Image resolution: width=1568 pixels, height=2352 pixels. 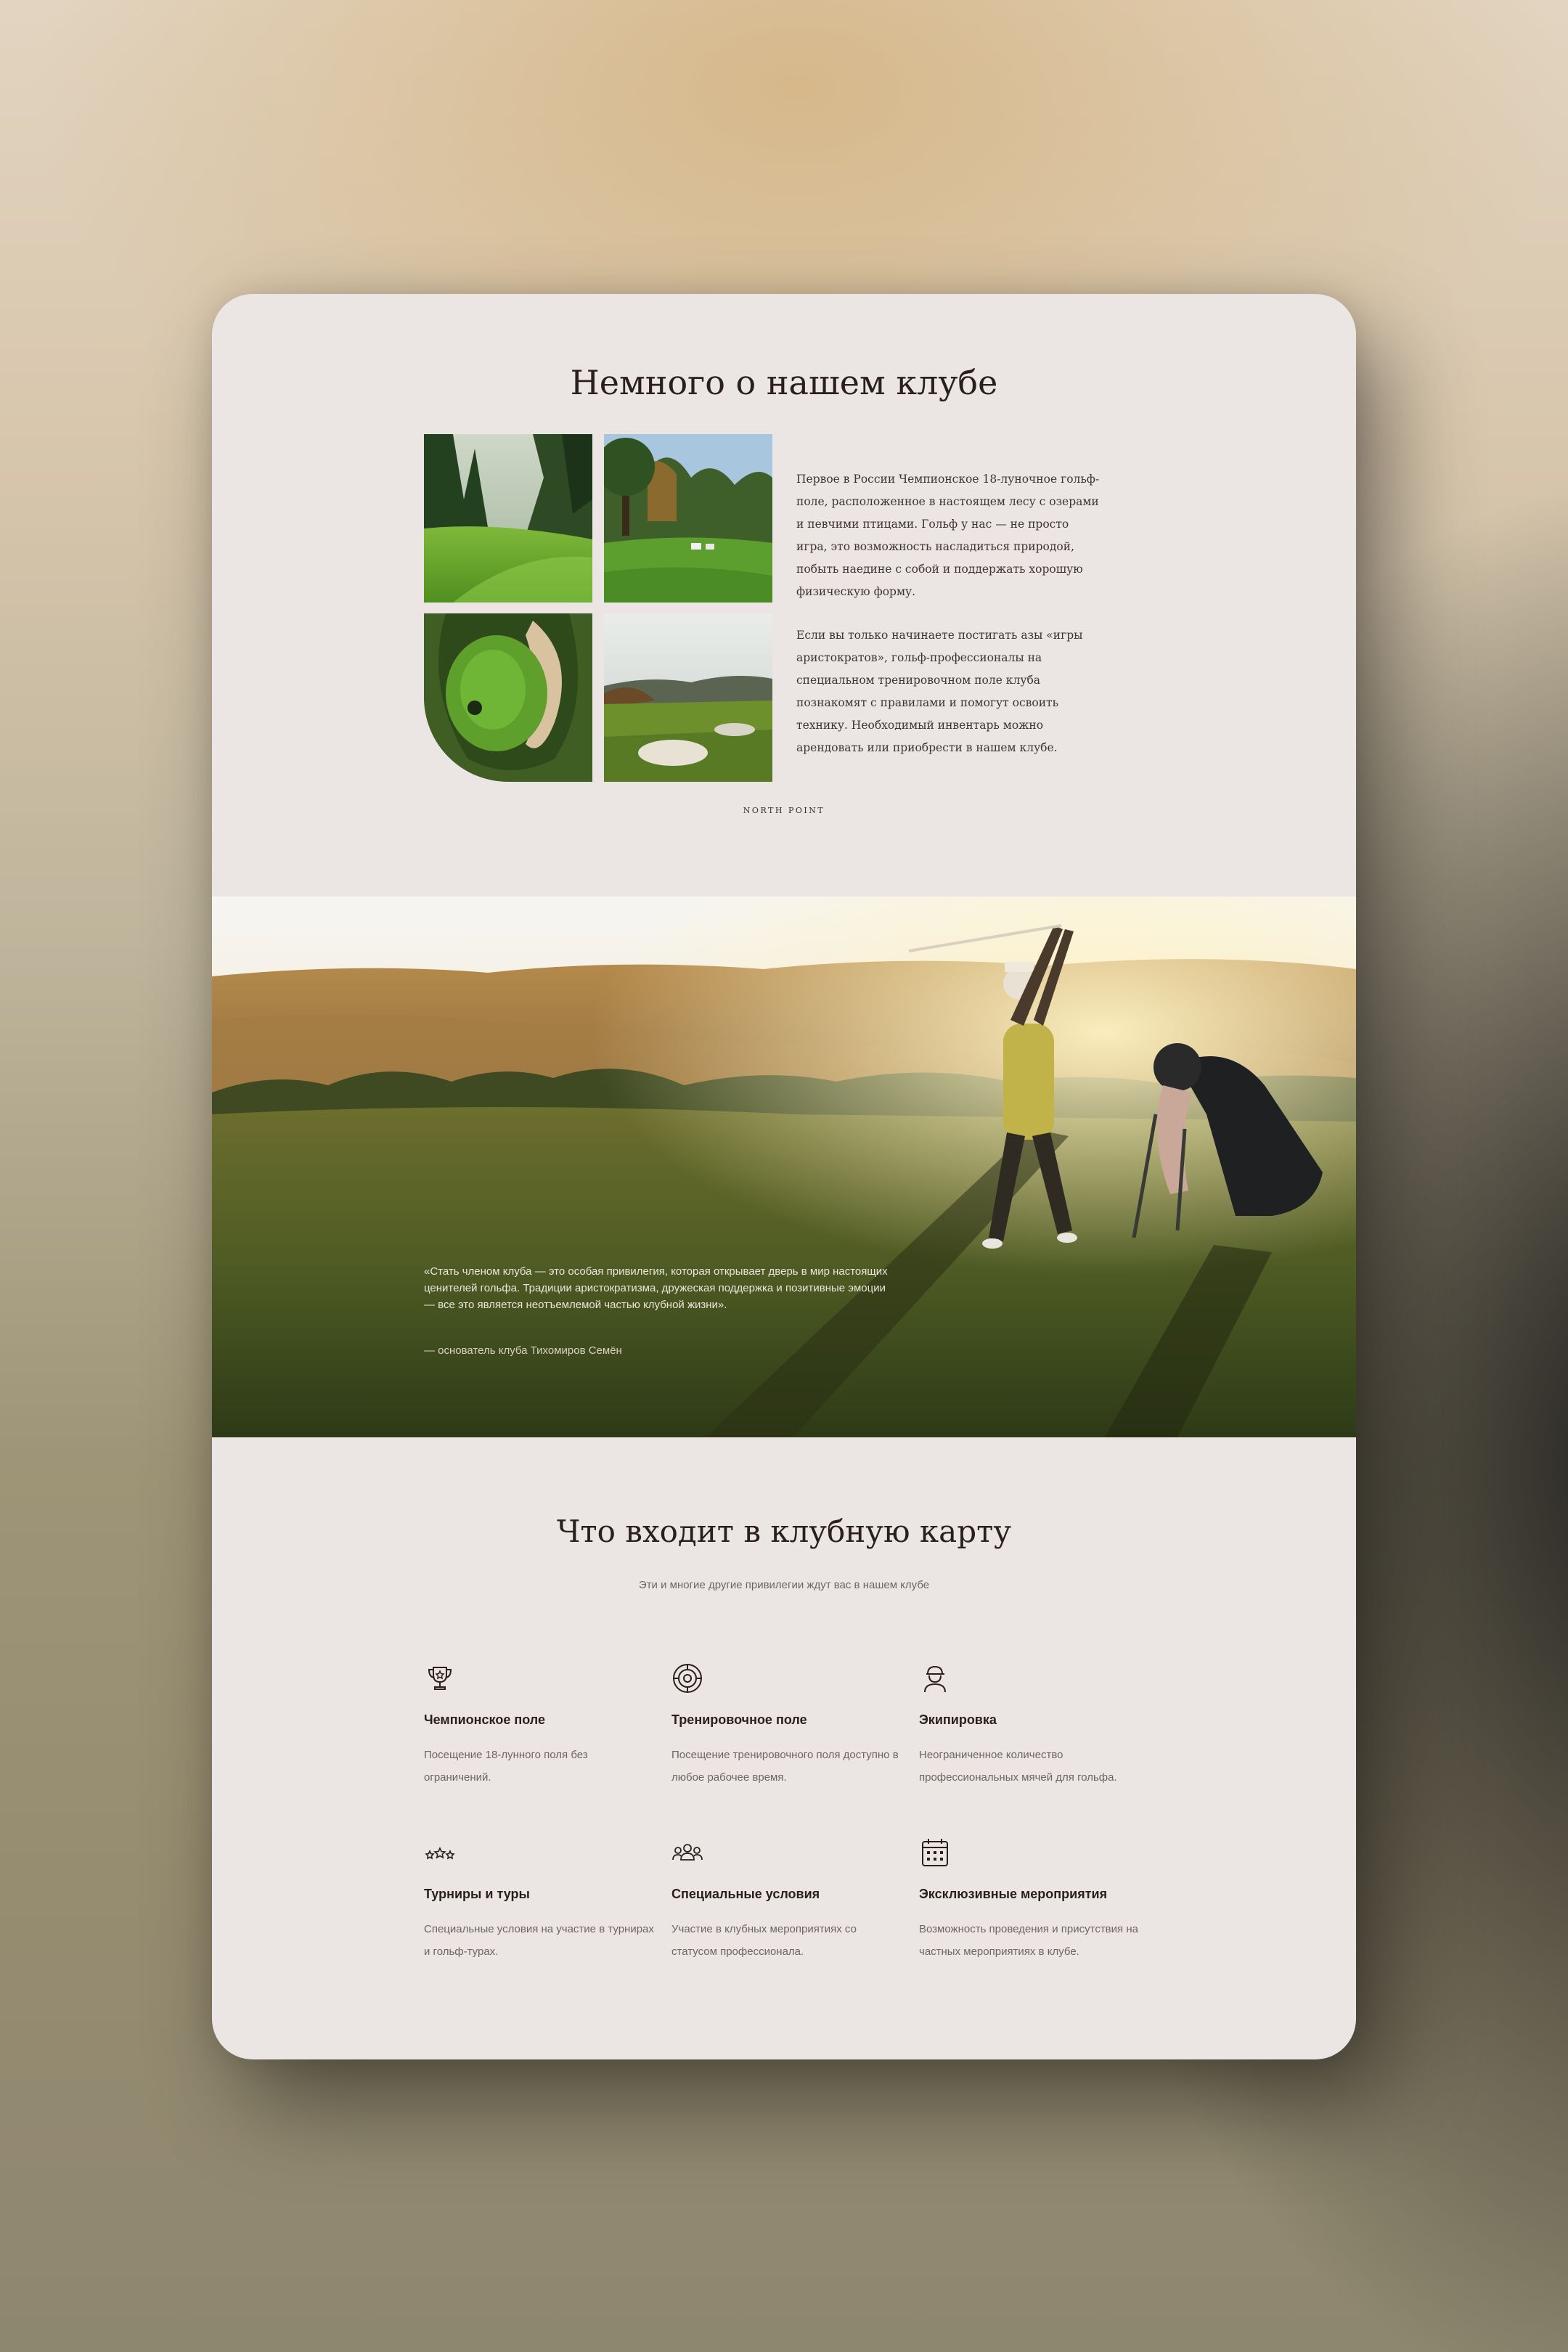 I want to click on benefit-name: Тренировочное поле, so click(x=739, y=1720).